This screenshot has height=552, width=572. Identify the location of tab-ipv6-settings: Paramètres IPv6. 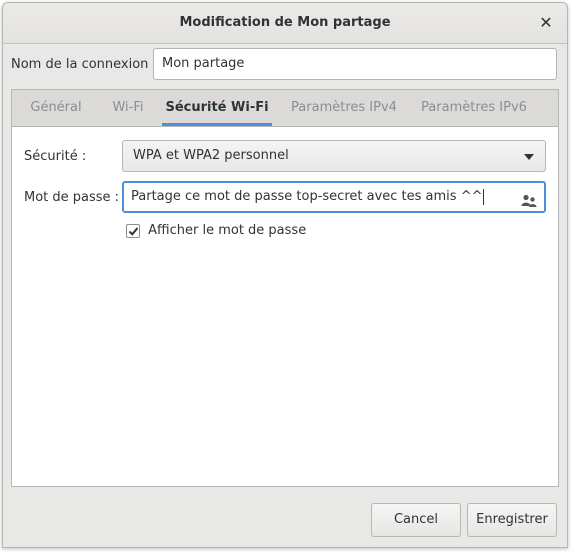
(474, 108).